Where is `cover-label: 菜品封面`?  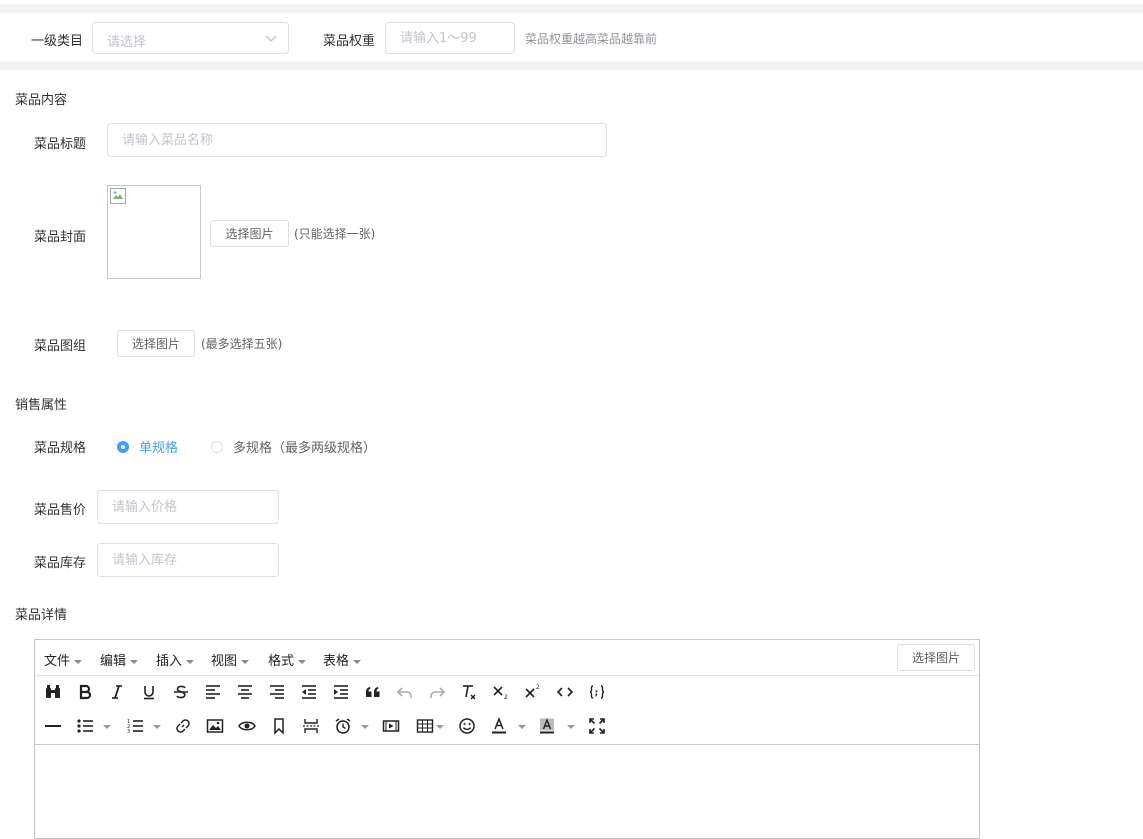 cover-label: 菜品封面 is located at coordinates (60, 237).